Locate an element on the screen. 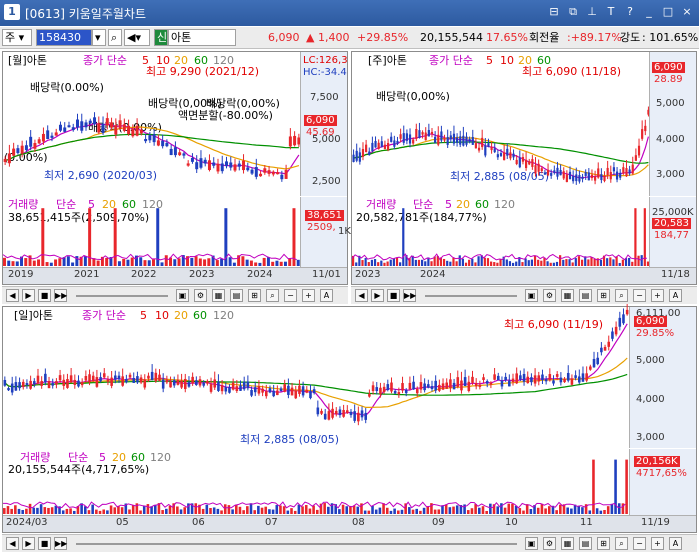  monthly-xtick-2019: 2019 is located at coordinates (21, 274).